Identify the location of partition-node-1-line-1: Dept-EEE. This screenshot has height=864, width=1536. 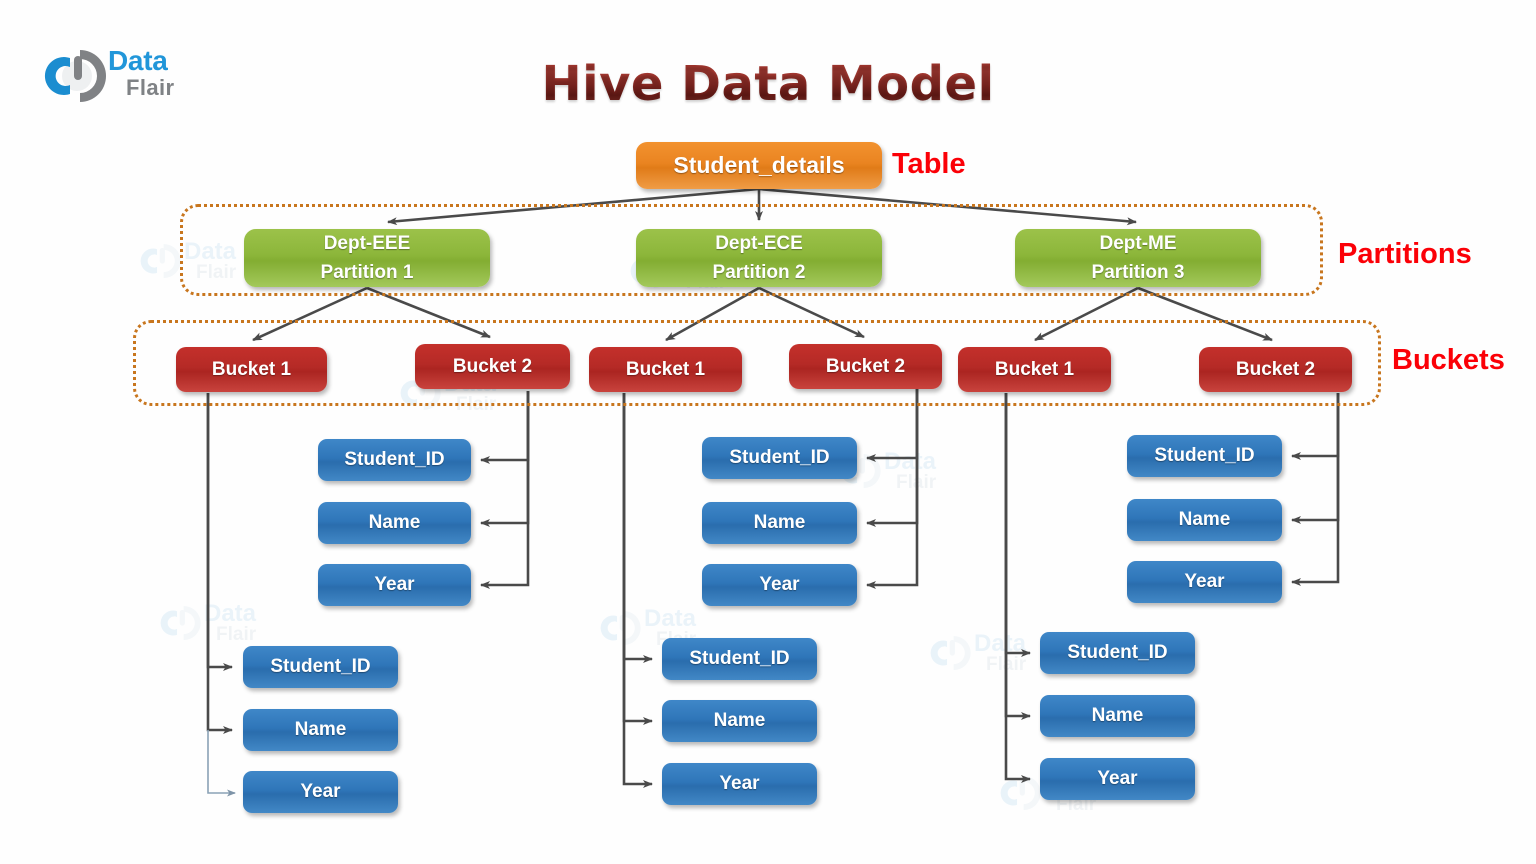
(367, 243).